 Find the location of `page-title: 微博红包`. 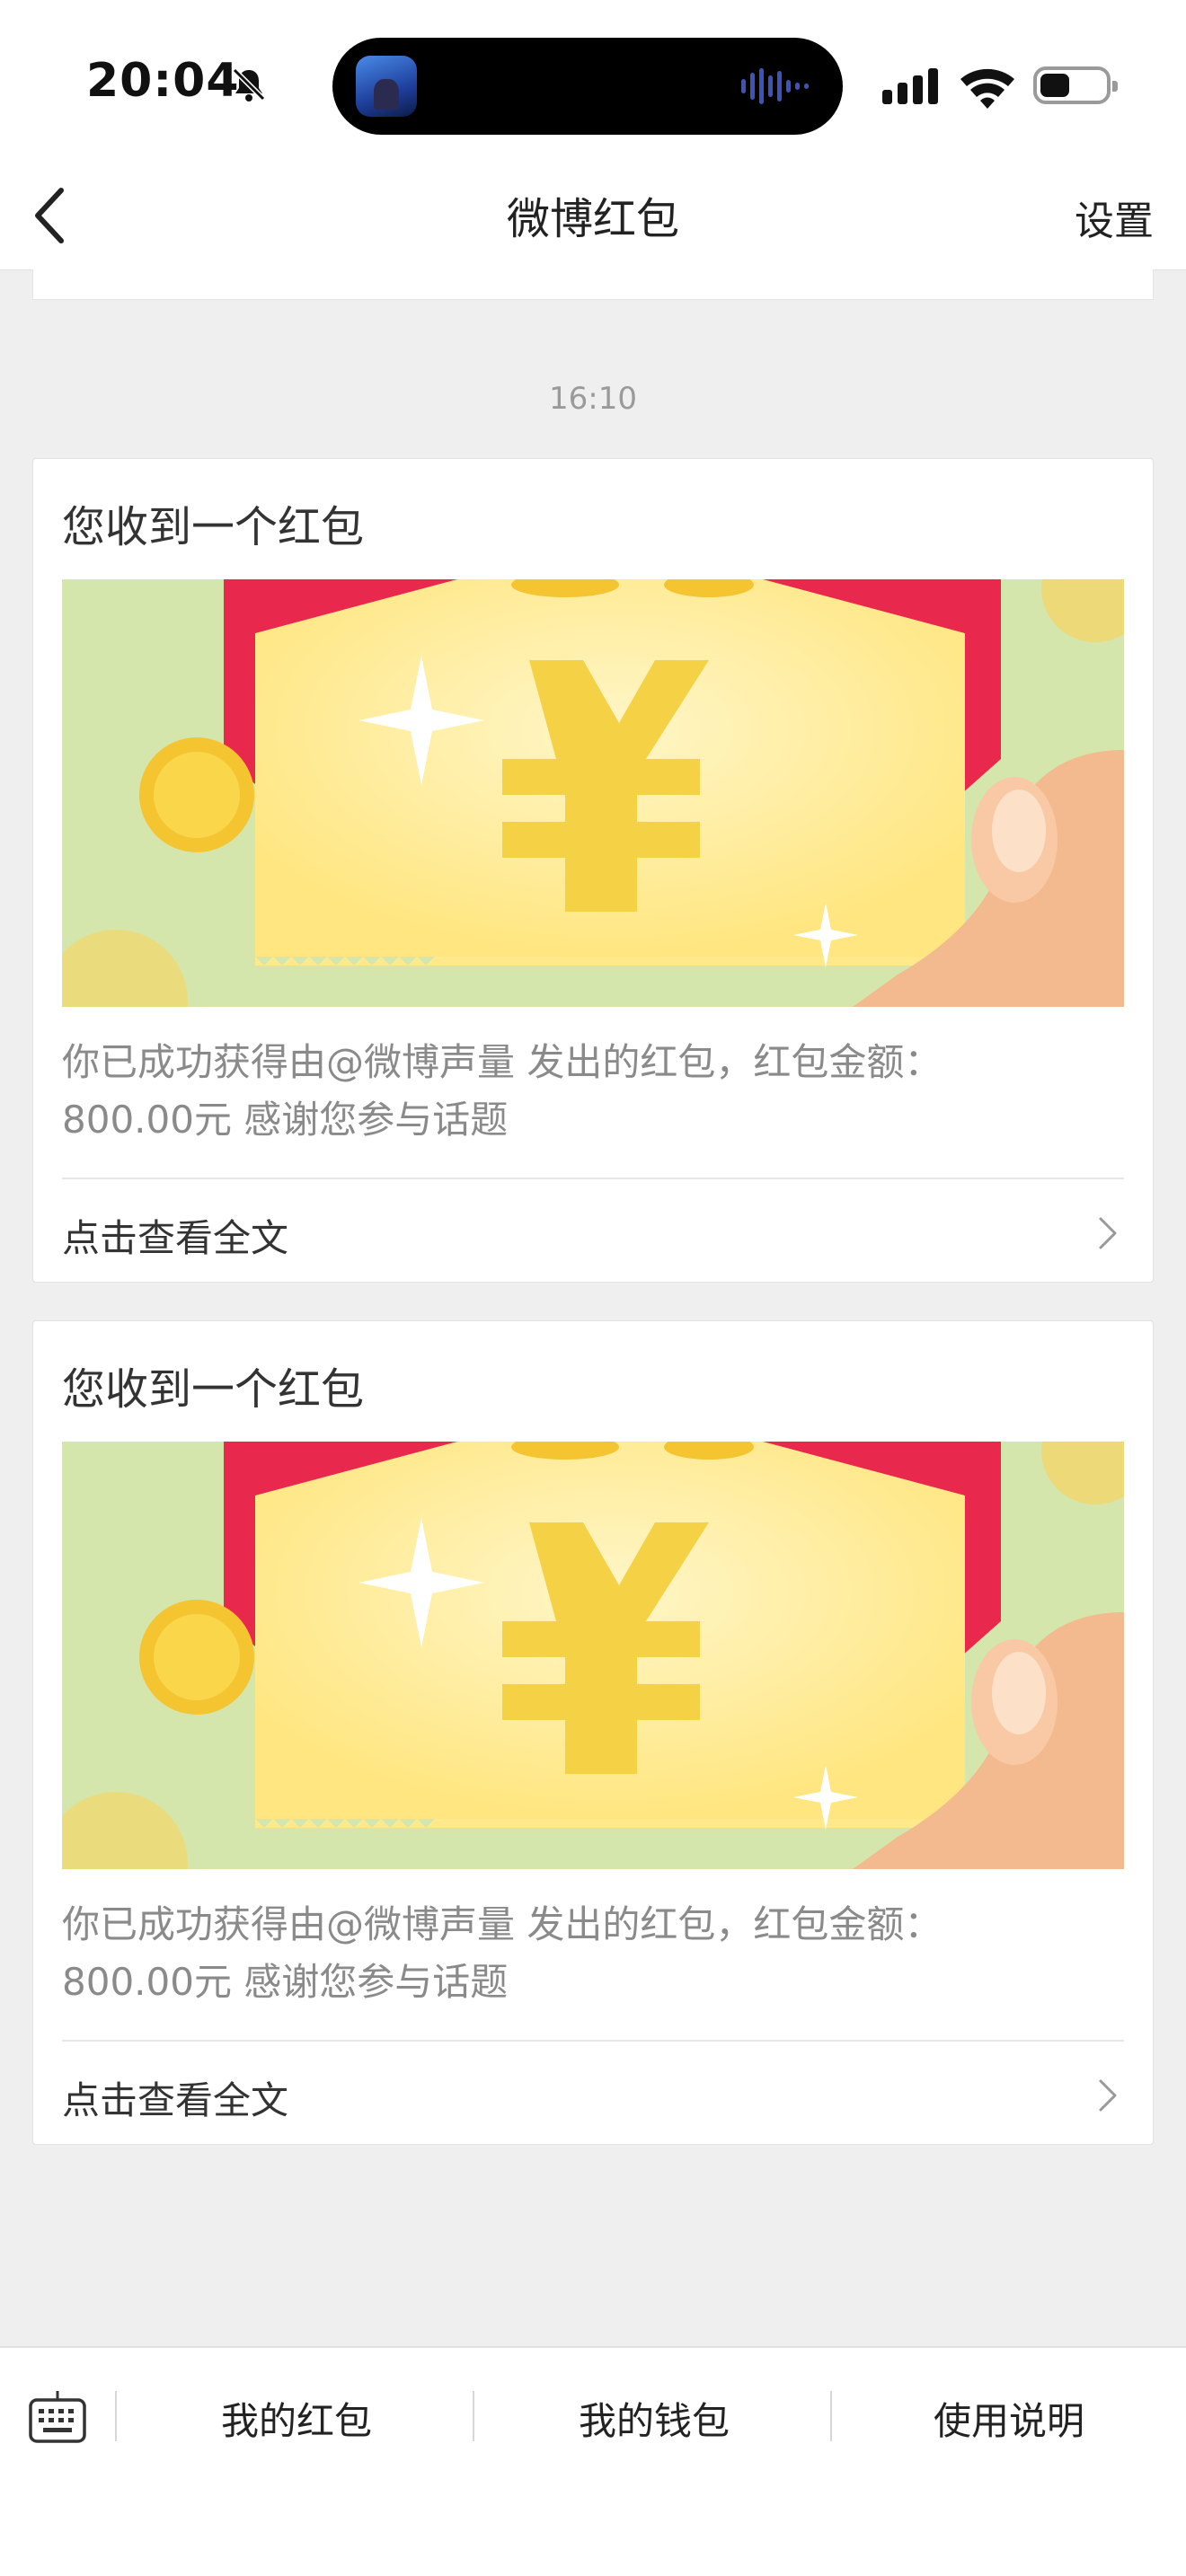

page-title: 微博红包 is located at coordinates (592, 219).